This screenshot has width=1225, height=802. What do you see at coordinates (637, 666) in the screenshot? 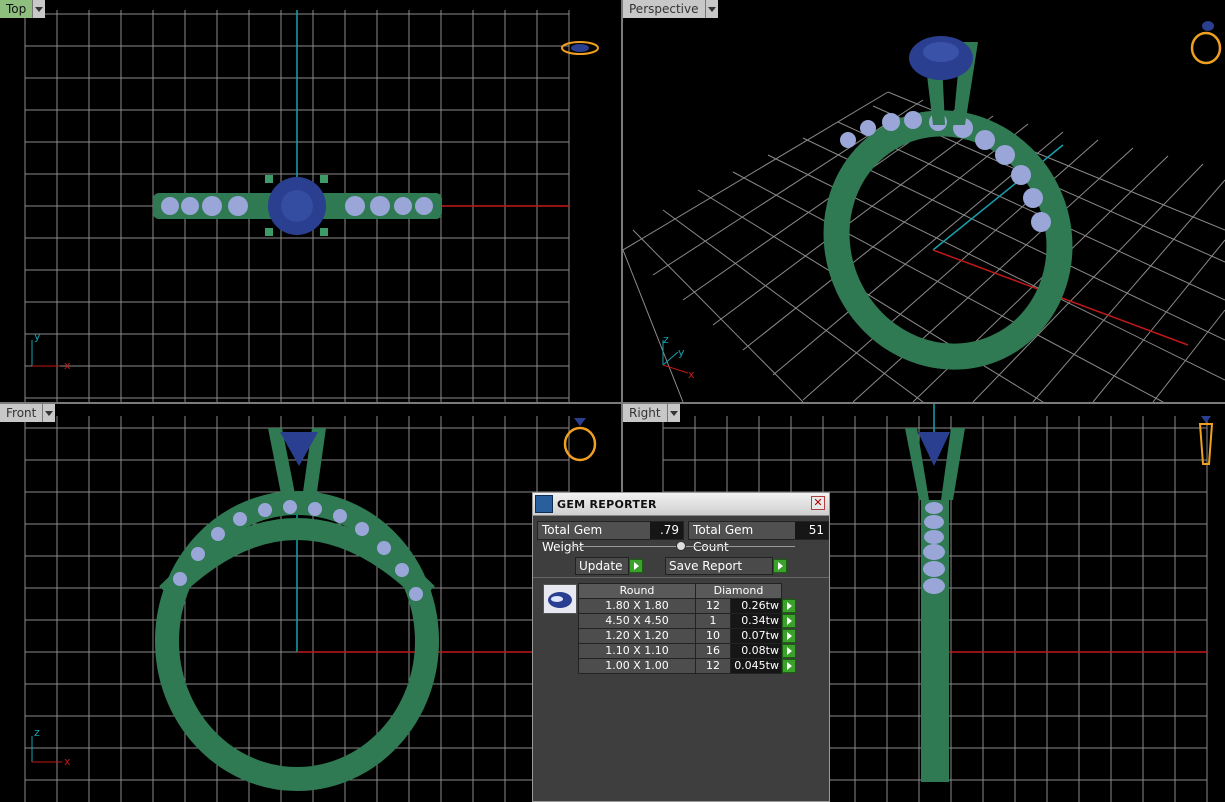
I see `gem-size: 1.00 X 1.00` at bounding box center [637, 666].